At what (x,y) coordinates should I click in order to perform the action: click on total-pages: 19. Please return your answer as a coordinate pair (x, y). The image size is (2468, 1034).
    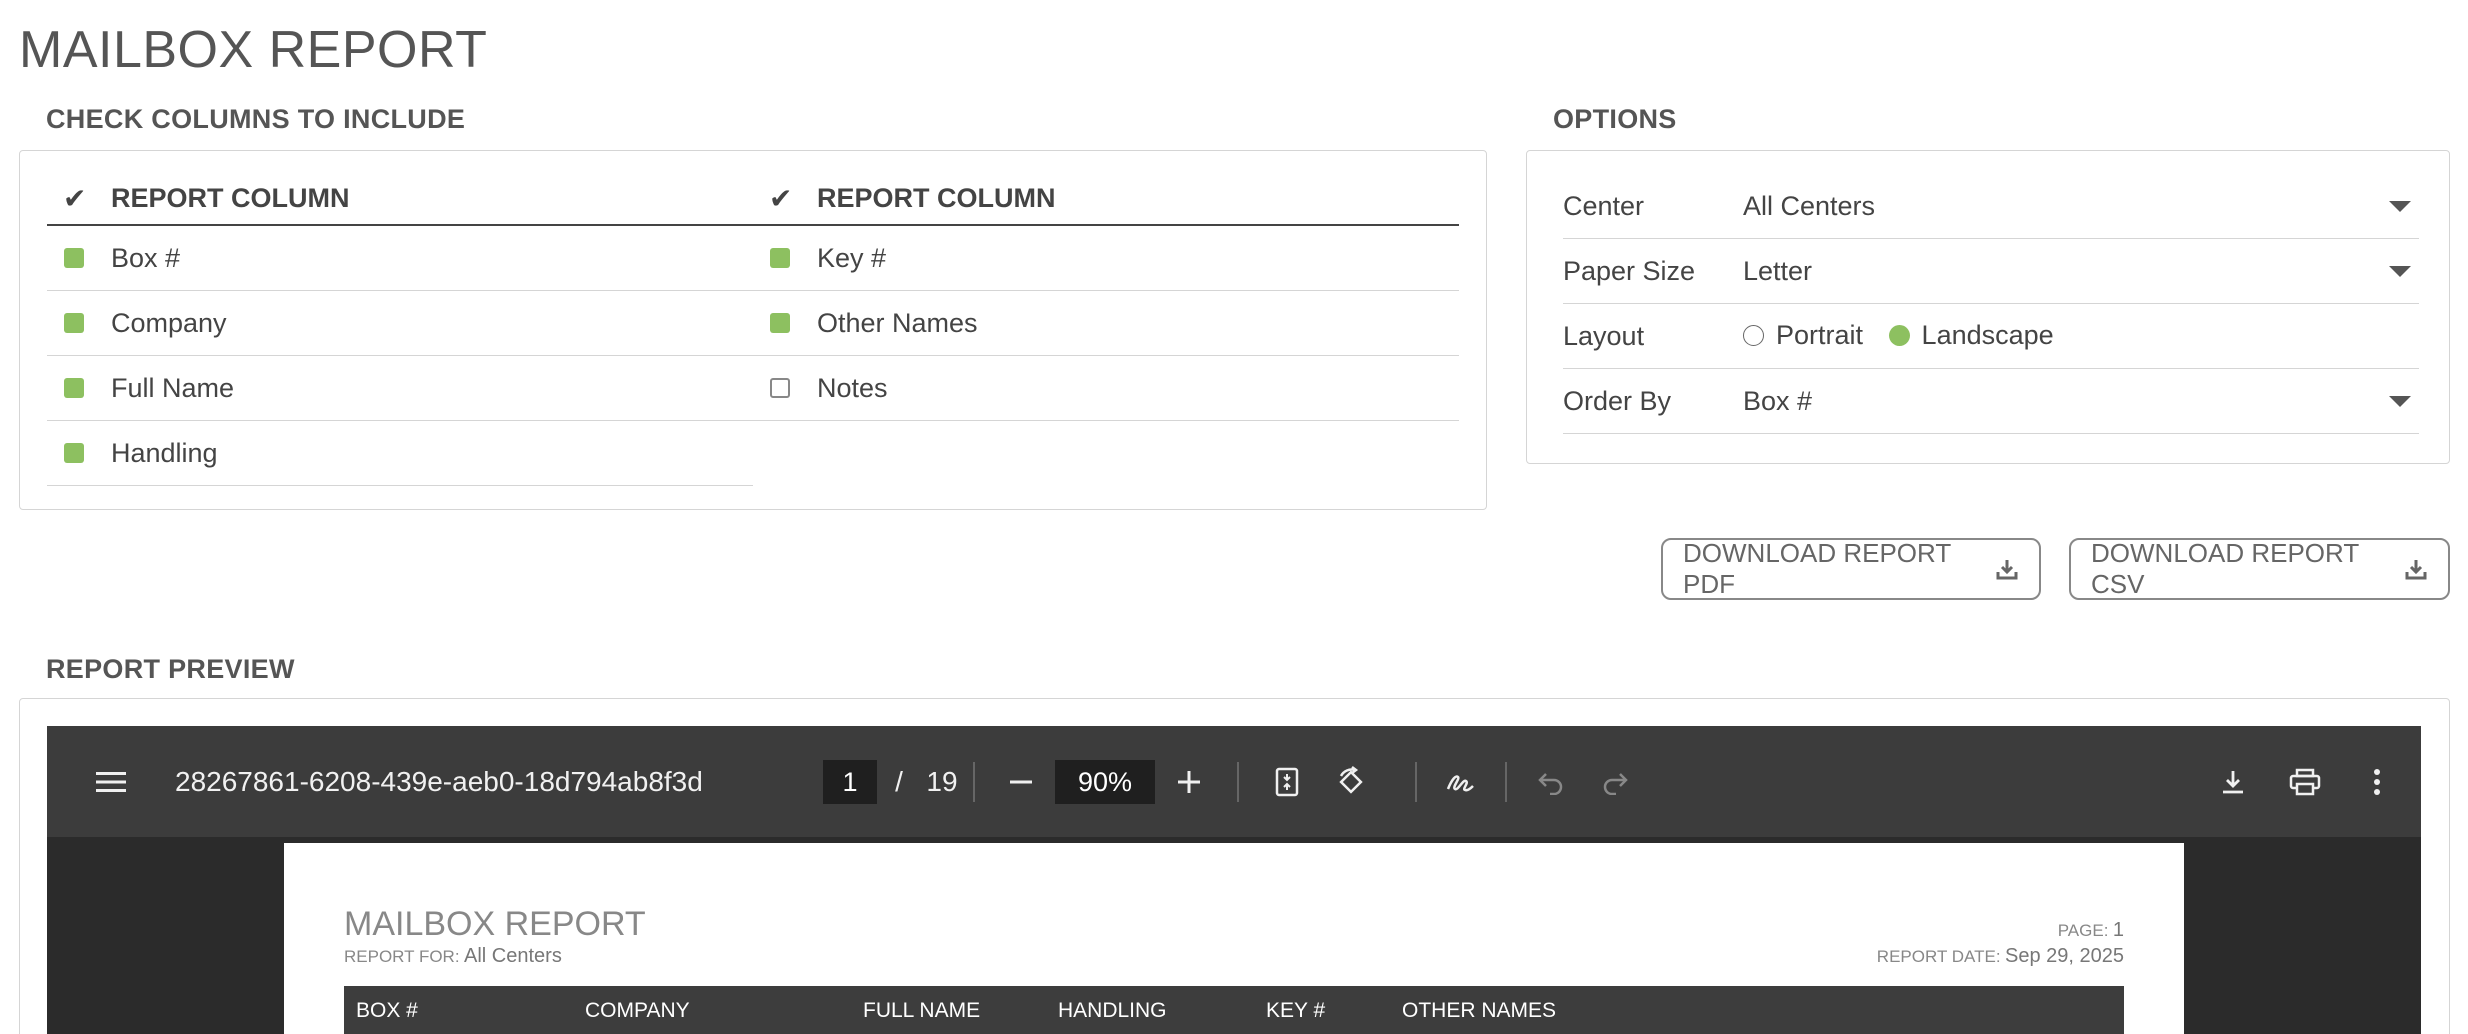
    Looking at the image, I should click on (942, 781).